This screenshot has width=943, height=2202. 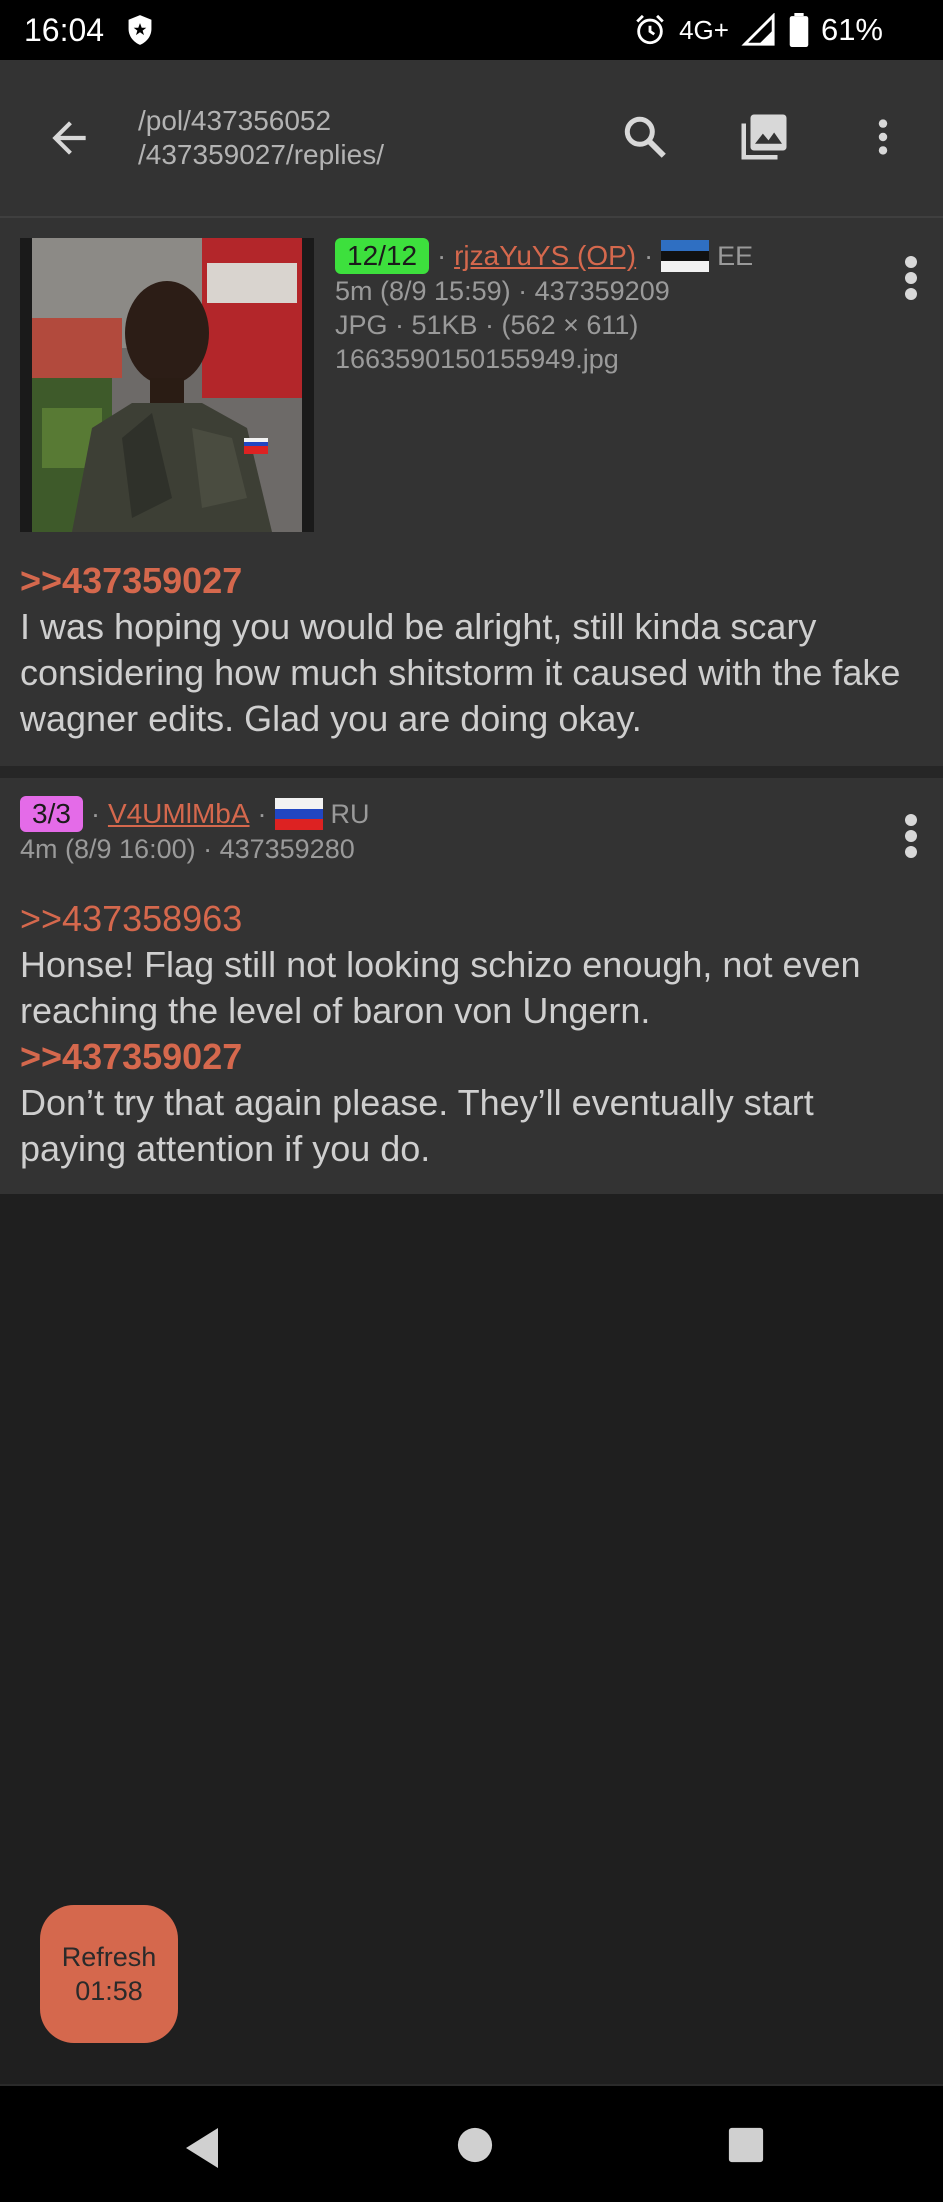 I want to click on file-name: 1663590150155949.jpg, so click(x=477, y=359).